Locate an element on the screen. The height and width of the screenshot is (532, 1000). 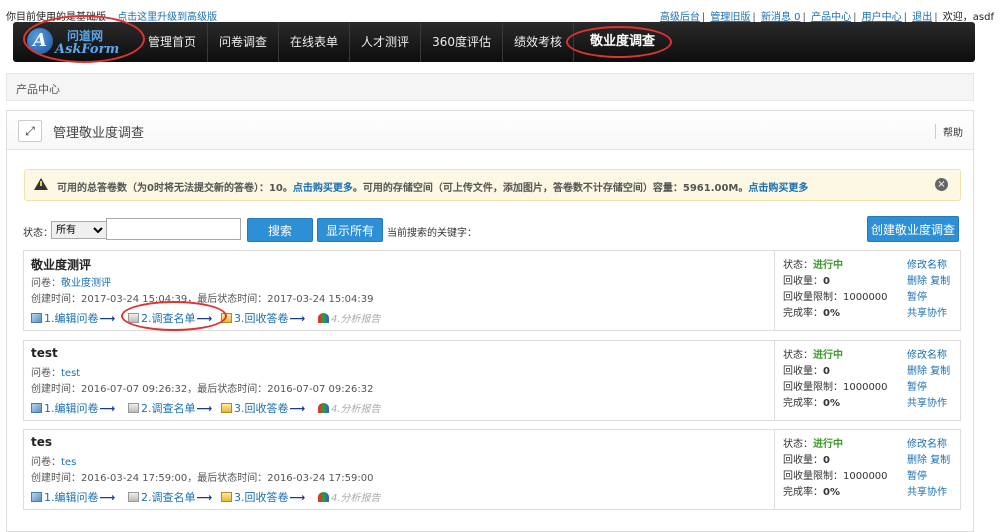
survey-questionnaire: 问卷：敬业度测评 is located at coordinates (71, 283).